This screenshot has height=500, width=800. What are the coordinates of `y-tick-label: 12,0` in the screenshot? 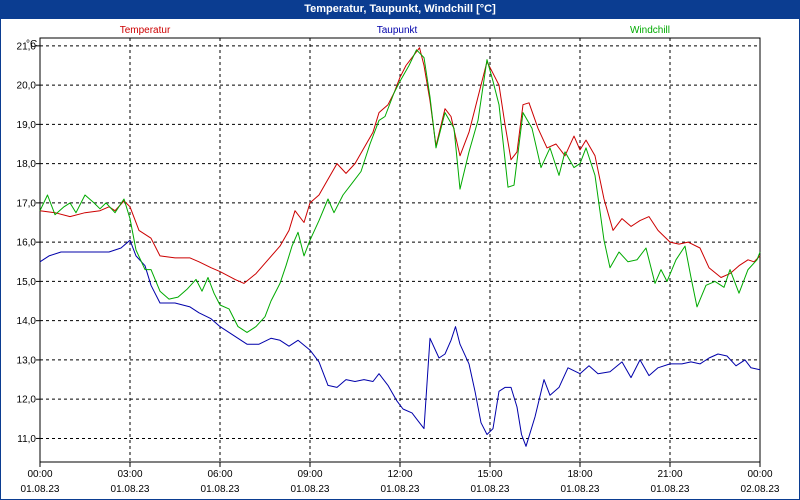 It's located at (27, 400).